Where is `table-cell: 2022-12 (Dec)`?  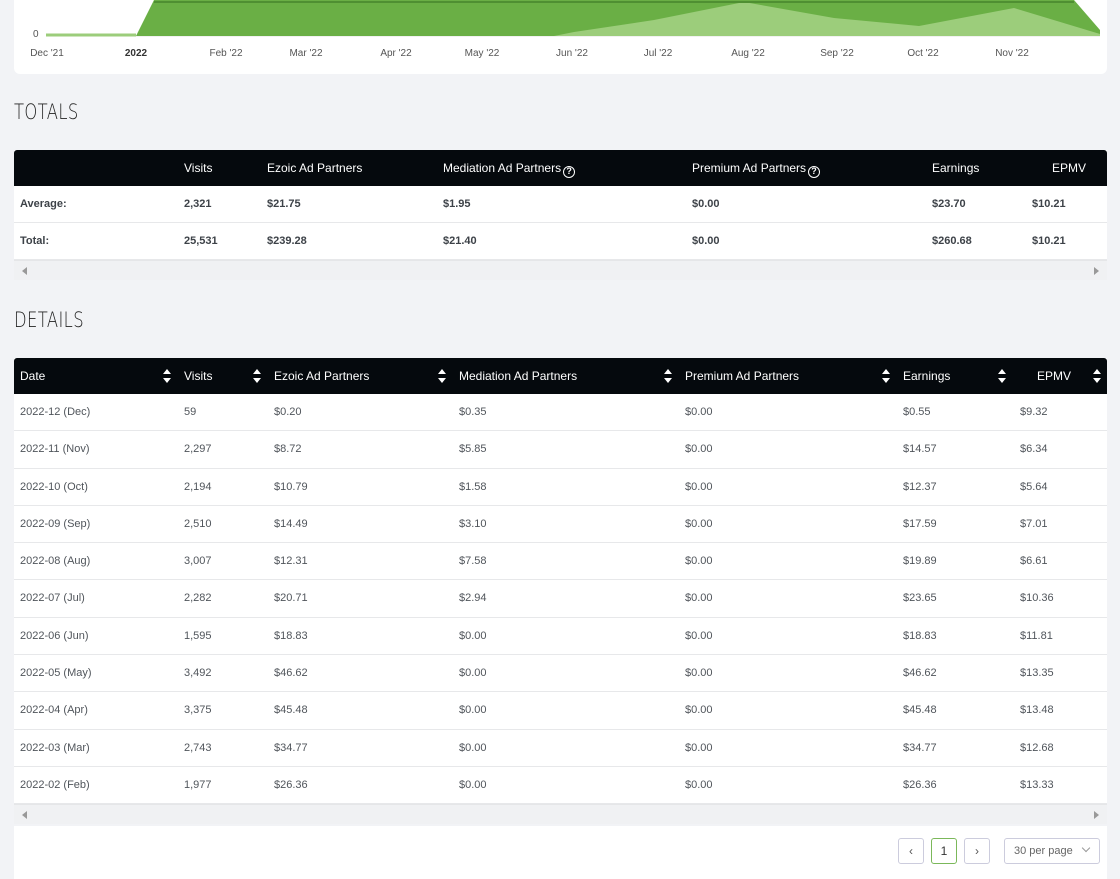
table-cell: 2022-12 (Dec) is located at coordinates (55, 412).